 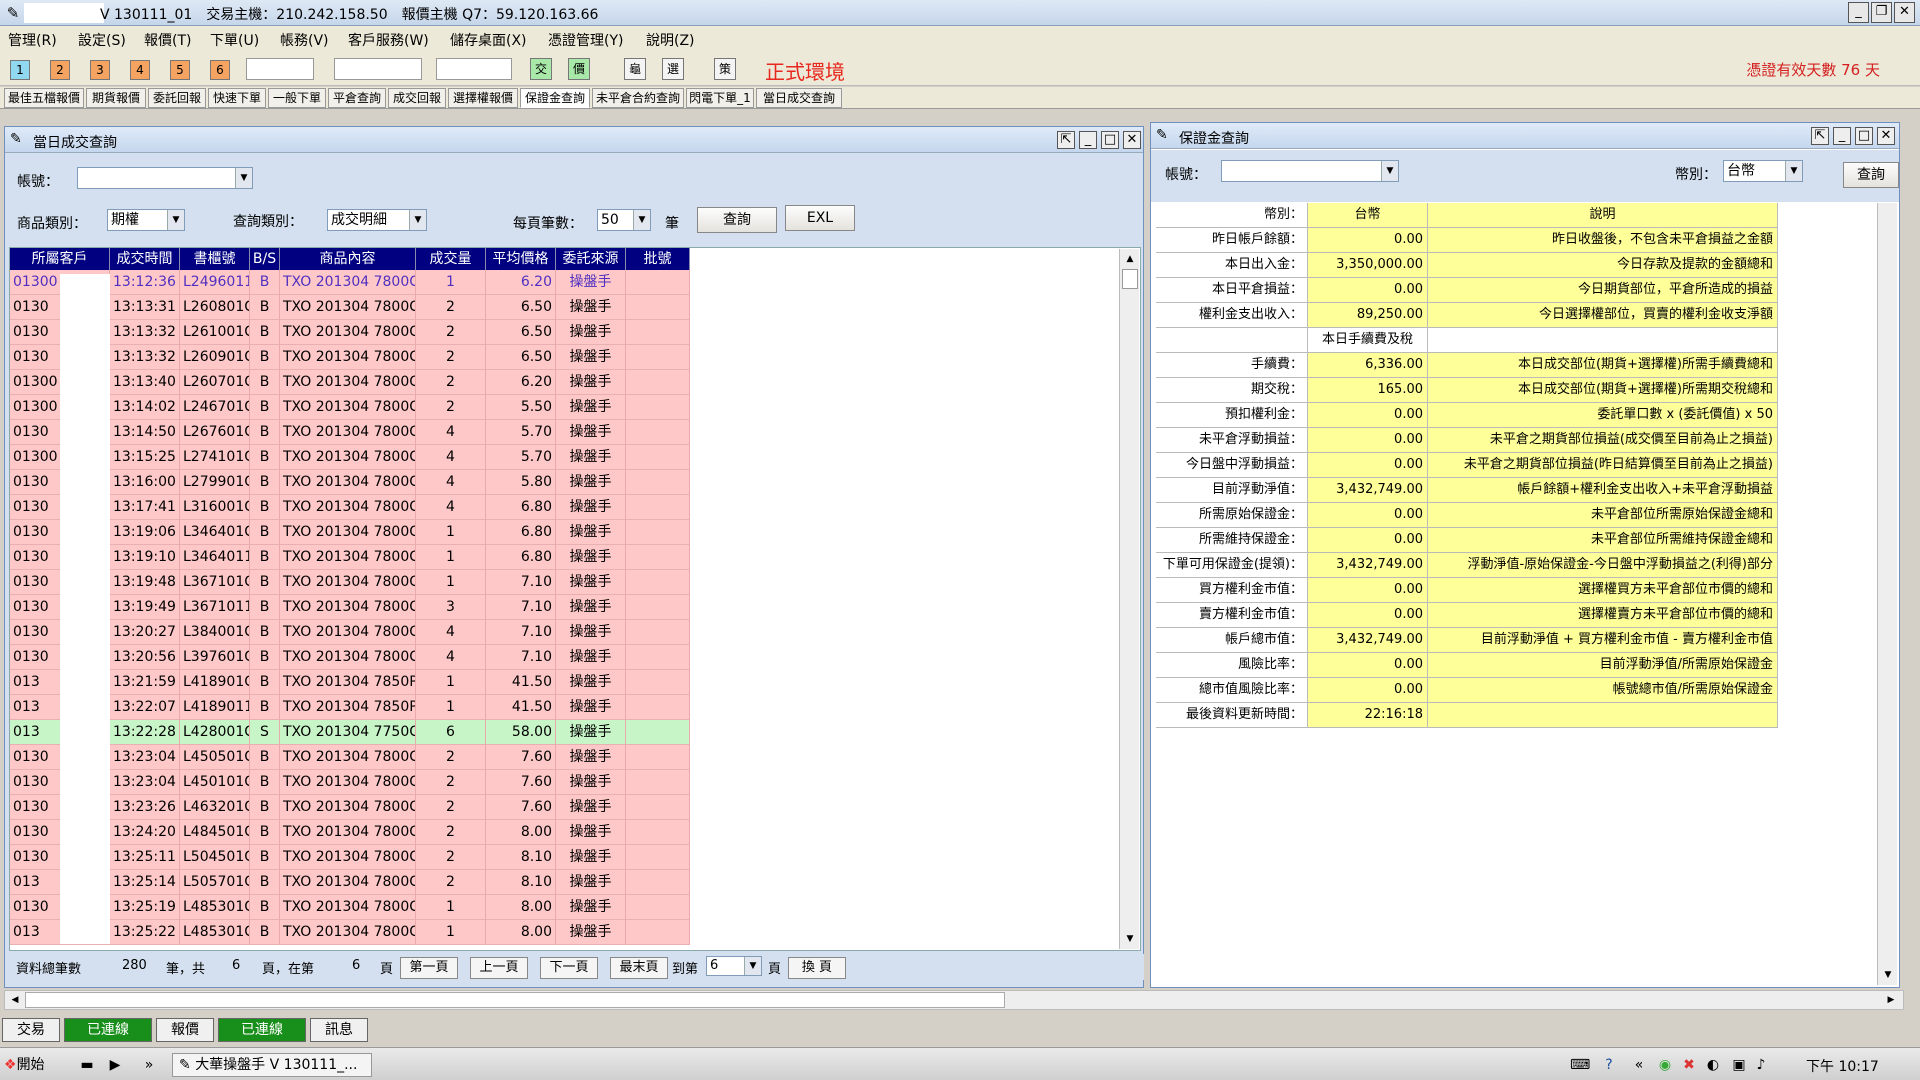 I want to click on trade-icon: 交, so click(x=541, y=69).